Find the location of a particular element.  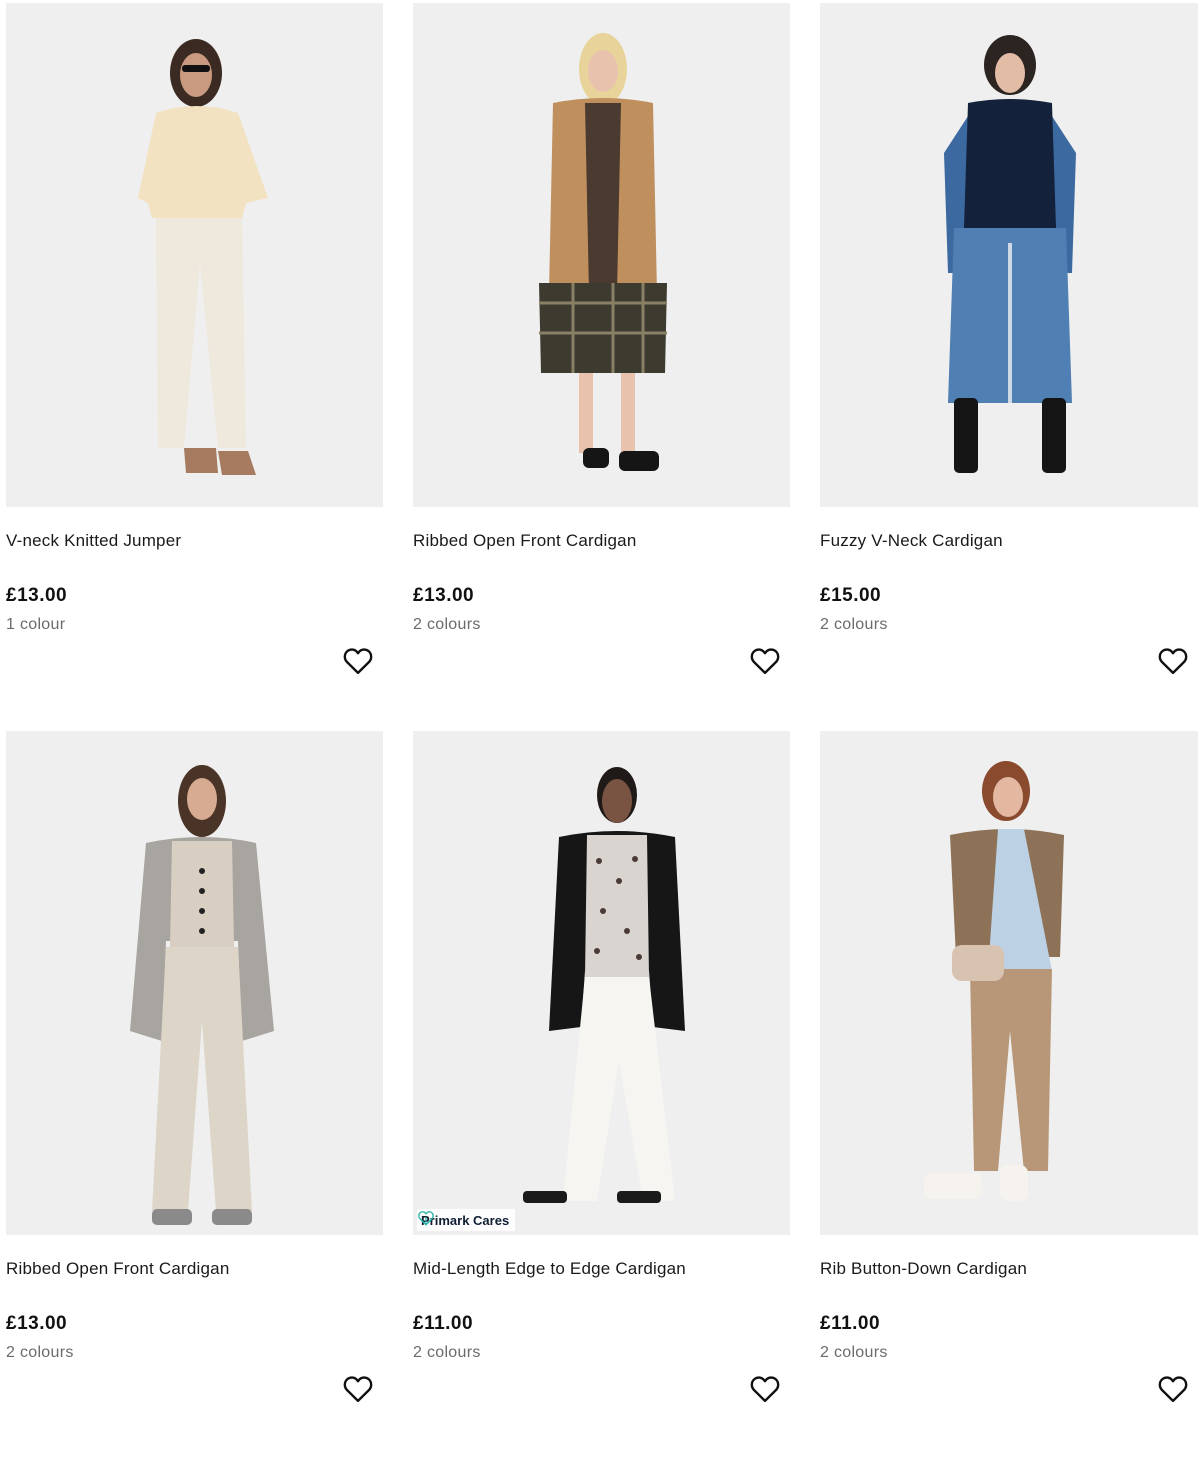

model-camel-cardigan-photo is located at coordinates (601, 255).